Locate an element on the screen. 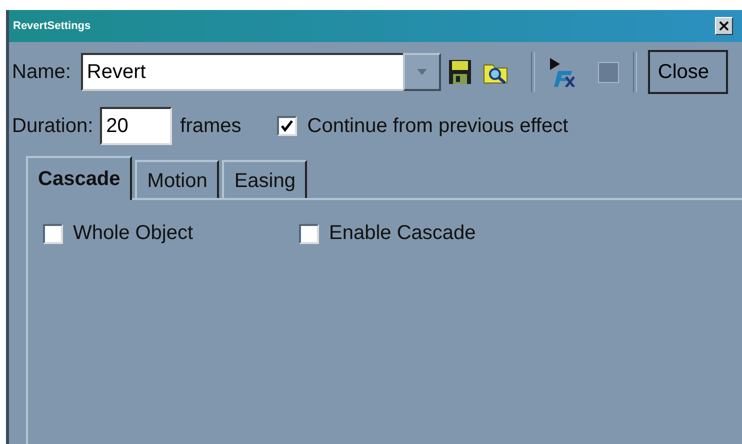 Image resolution: width=742 pixels, height=444 pixels. dropdown-button is located at coordinates (421, 72).